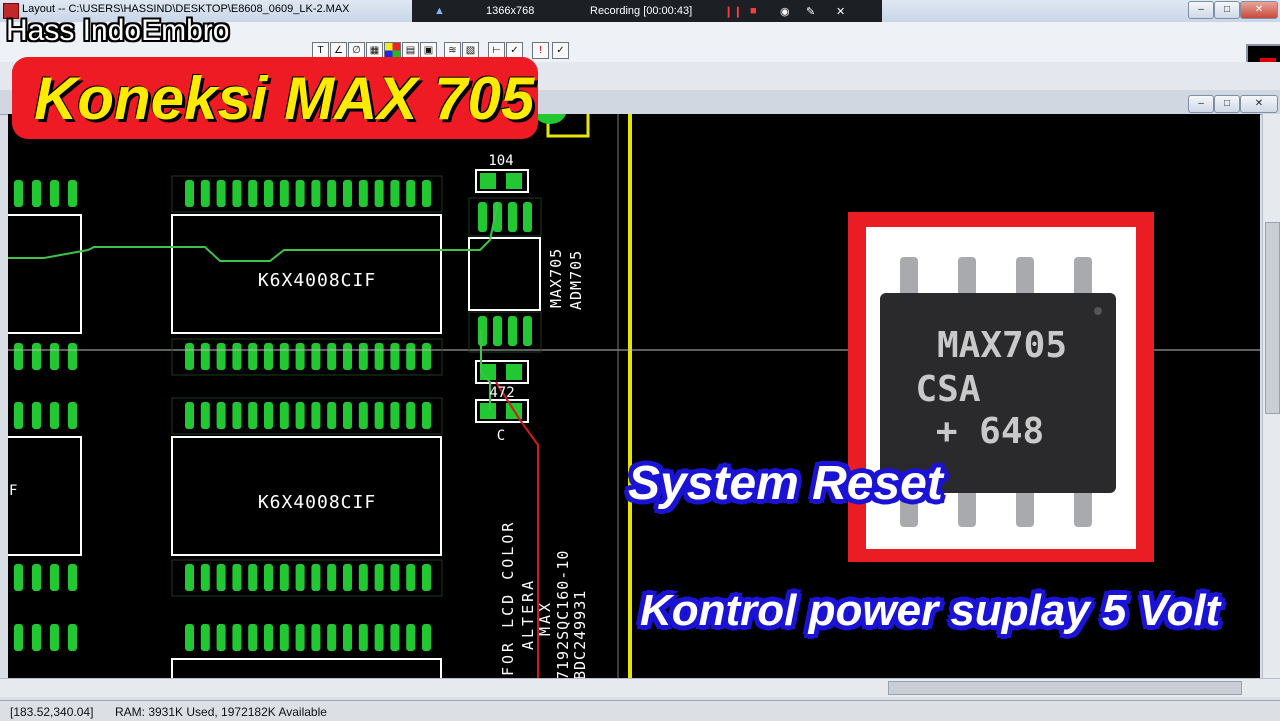  Describe the element at coordinates (500, 161) in the screenshot. I see `cap-label-104: 104` at that location.